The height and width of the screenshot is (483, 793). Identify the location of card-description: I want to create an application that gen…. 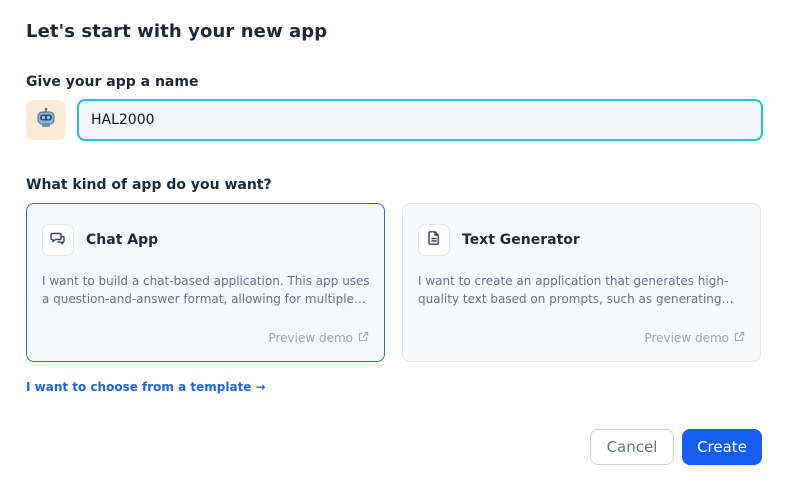
(576, 290).